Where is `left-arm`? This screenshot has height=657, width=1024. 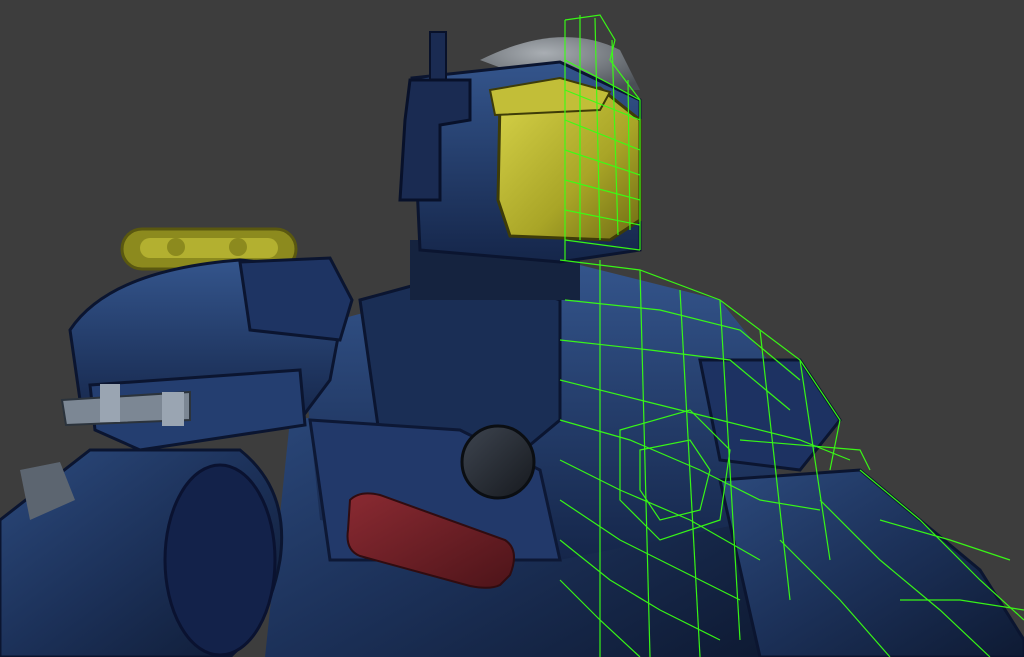
left-arm is located at coordinates (142, 552).